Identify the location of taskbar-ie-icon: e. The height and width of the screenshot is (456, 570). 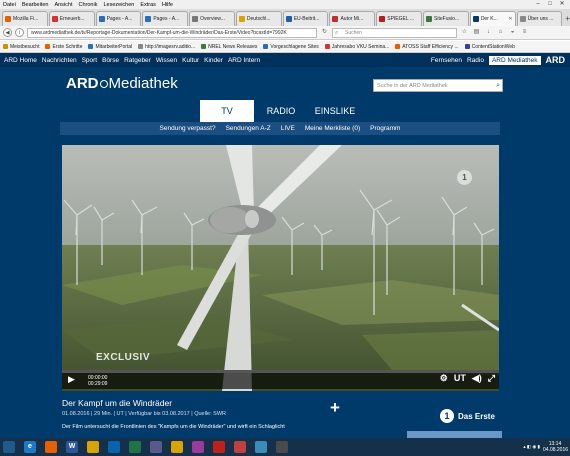
(30, 447).